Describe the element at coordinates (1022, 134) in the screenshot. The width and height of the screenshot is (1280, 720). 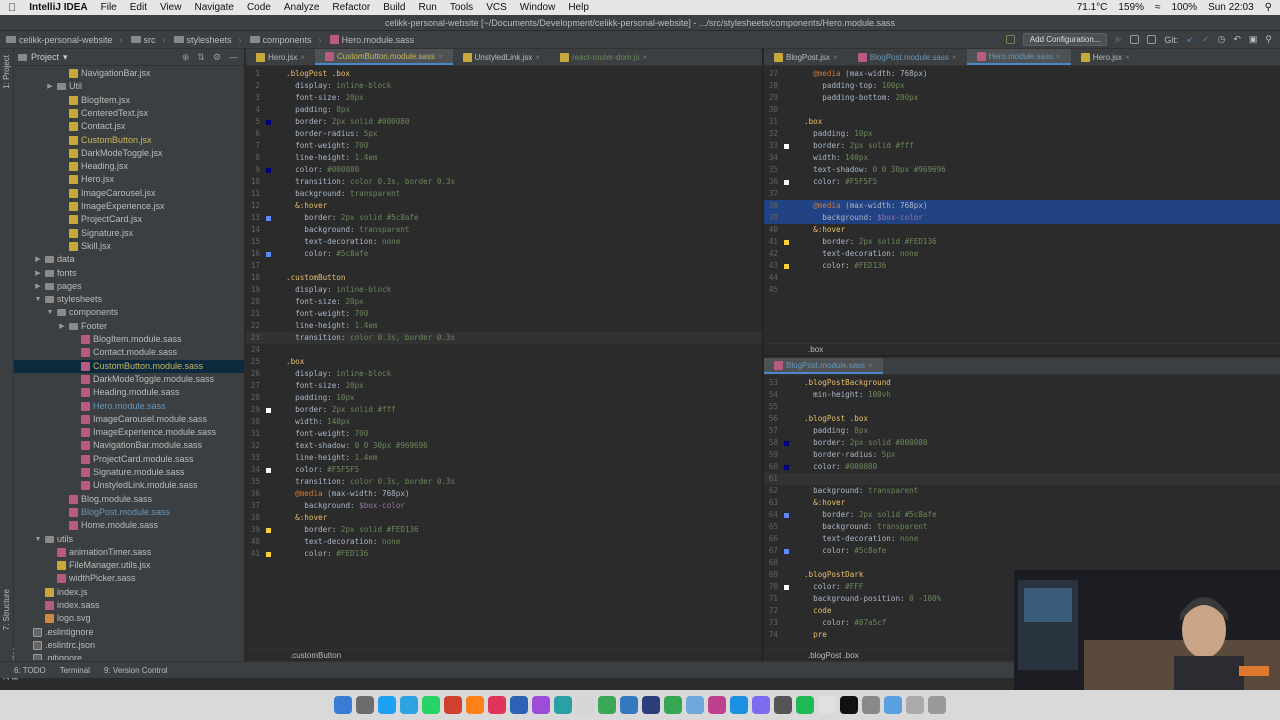
I see `code-line: 32 padding: 10px` at that location.